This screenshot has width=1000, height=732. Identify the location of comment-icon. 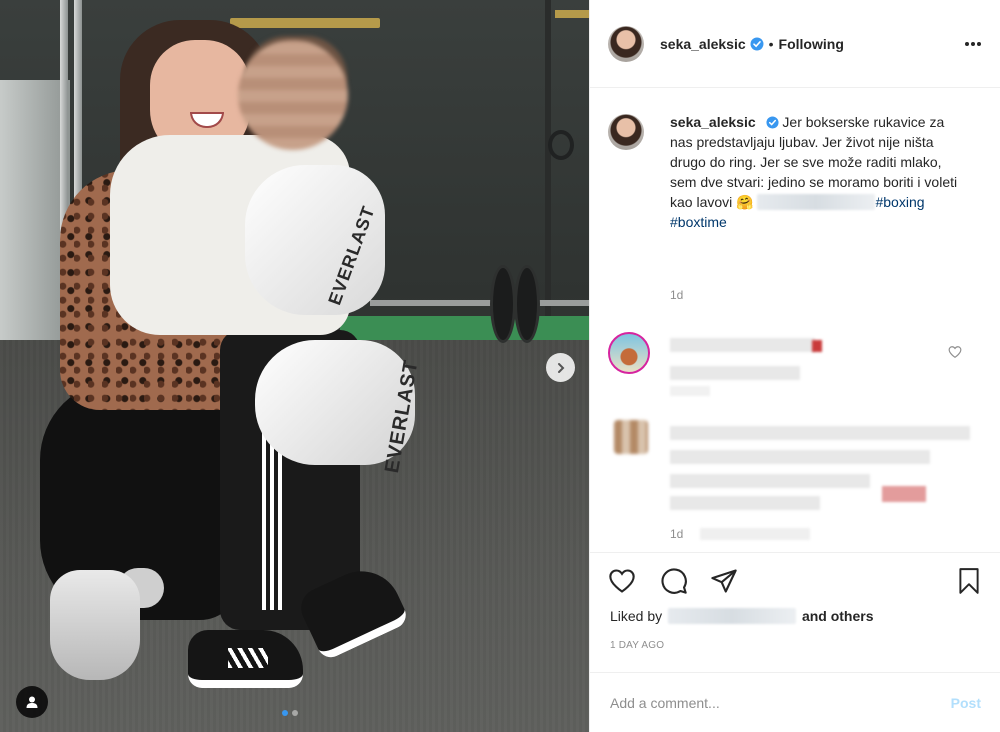
(674, 581).